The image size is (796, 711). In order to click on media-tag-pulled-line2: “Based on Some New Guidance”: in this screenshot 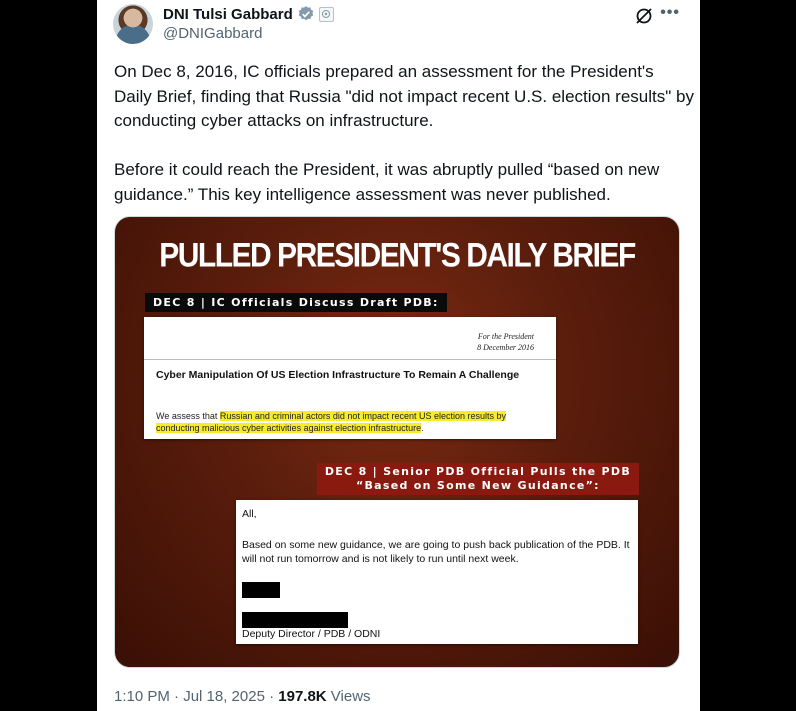, I will do `click(477, 485)`.